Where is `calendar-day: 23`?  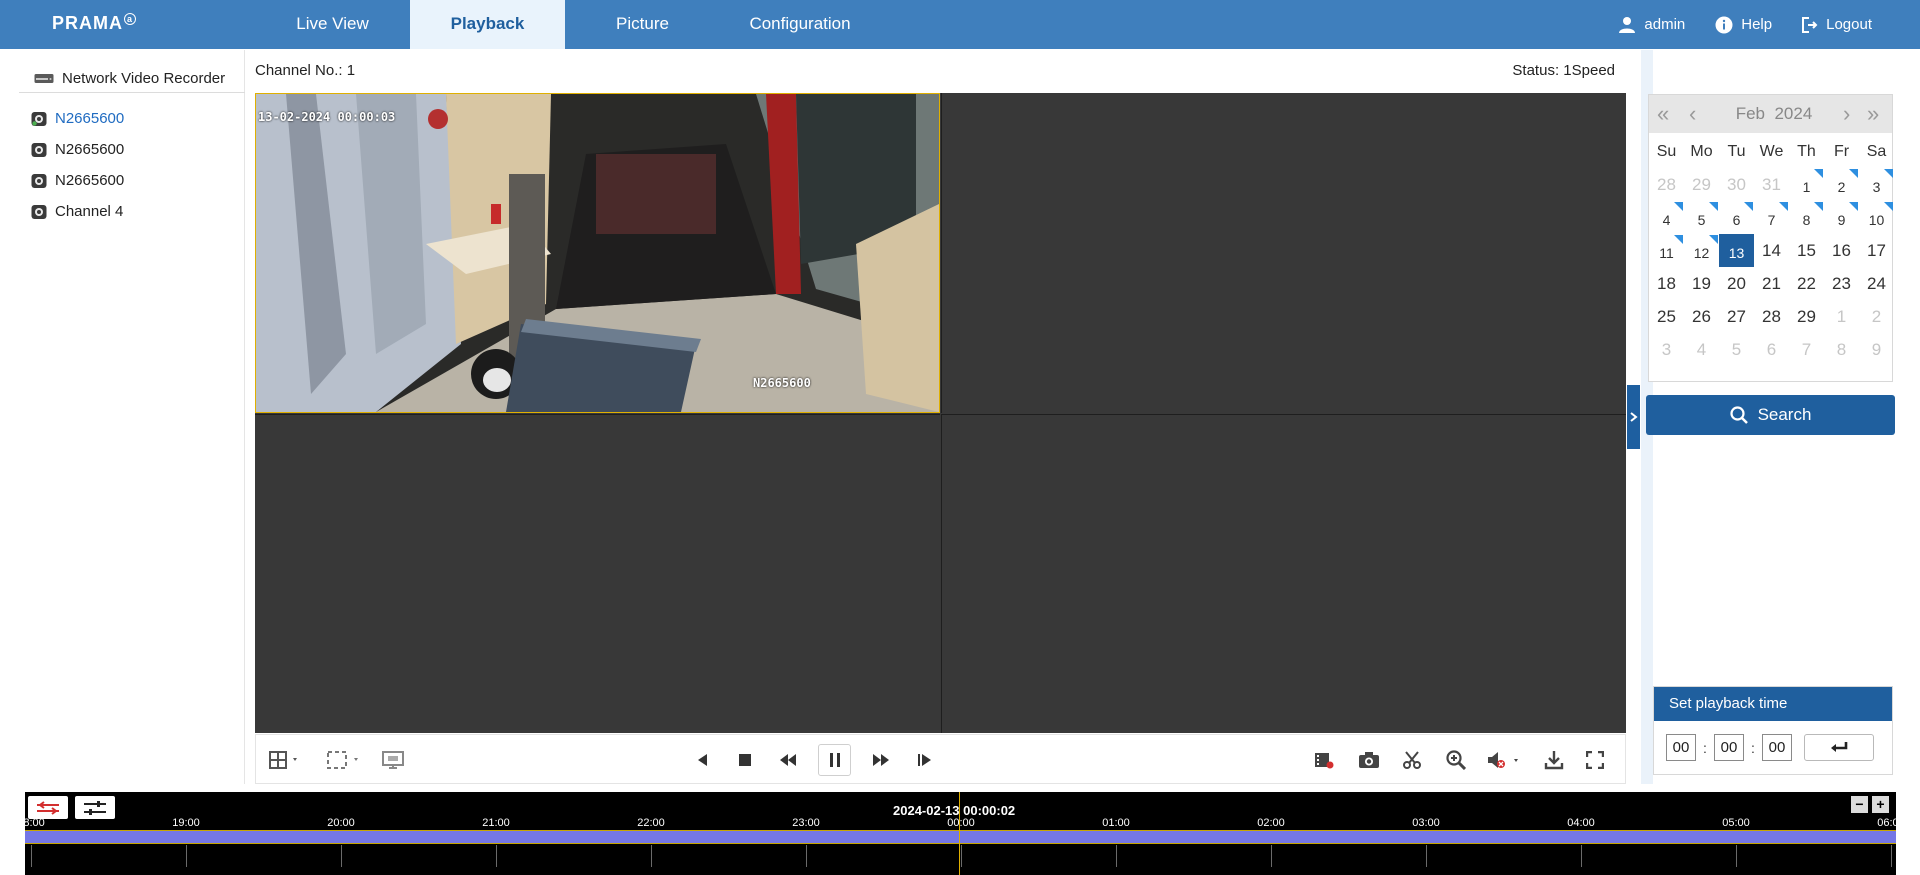 calendar-day: 23 is located at coordinates (1841, 283).